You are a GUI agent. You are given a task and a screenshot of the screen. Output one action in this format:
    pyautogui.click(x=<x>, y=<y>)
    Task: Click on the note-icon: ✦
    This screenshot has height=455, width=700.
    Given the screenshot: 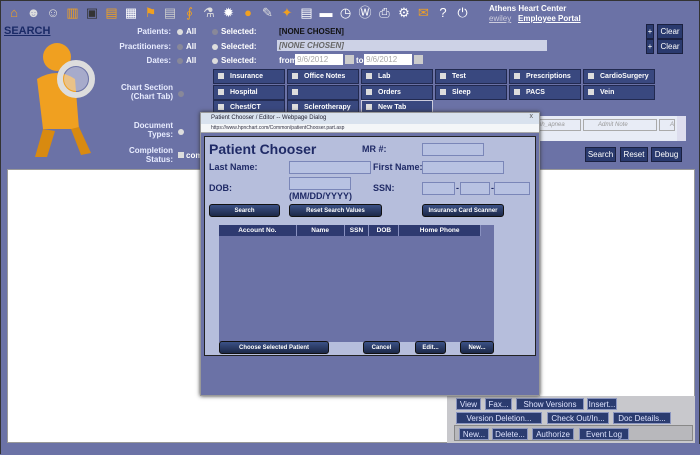 What is the action you would take?
    pyautogui.click(x=287, y=13)
    